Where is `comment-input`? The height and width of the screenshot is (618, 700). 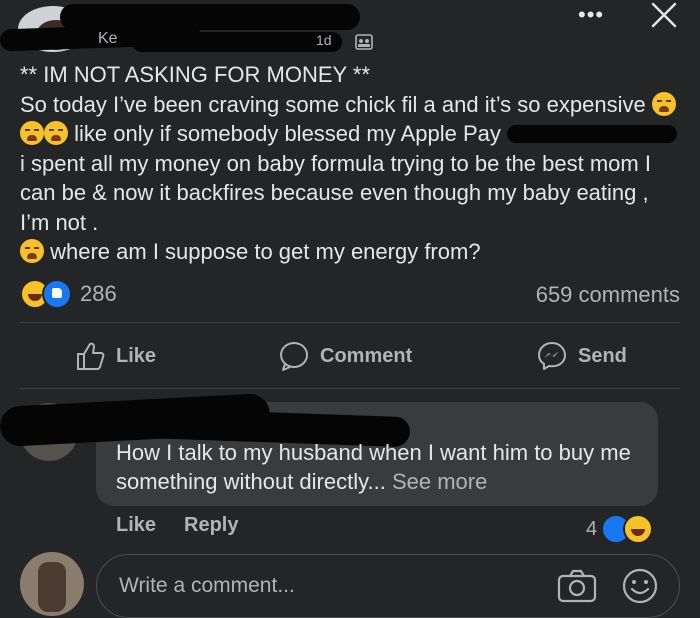
comment-input is located at coordinates (319, 586).